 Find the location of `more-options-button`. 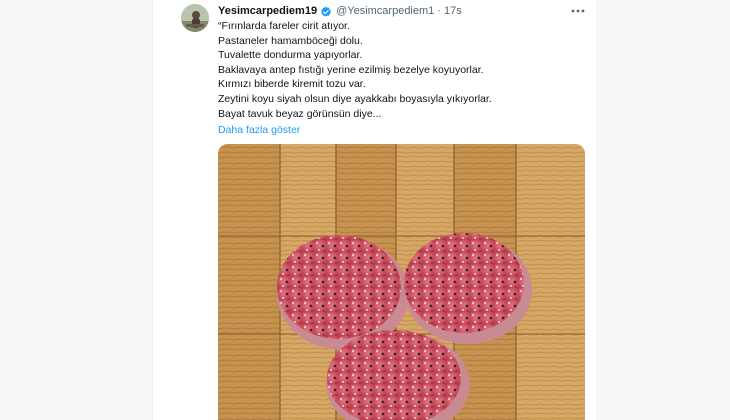

more-options-button is located at coordinates (578, 11).